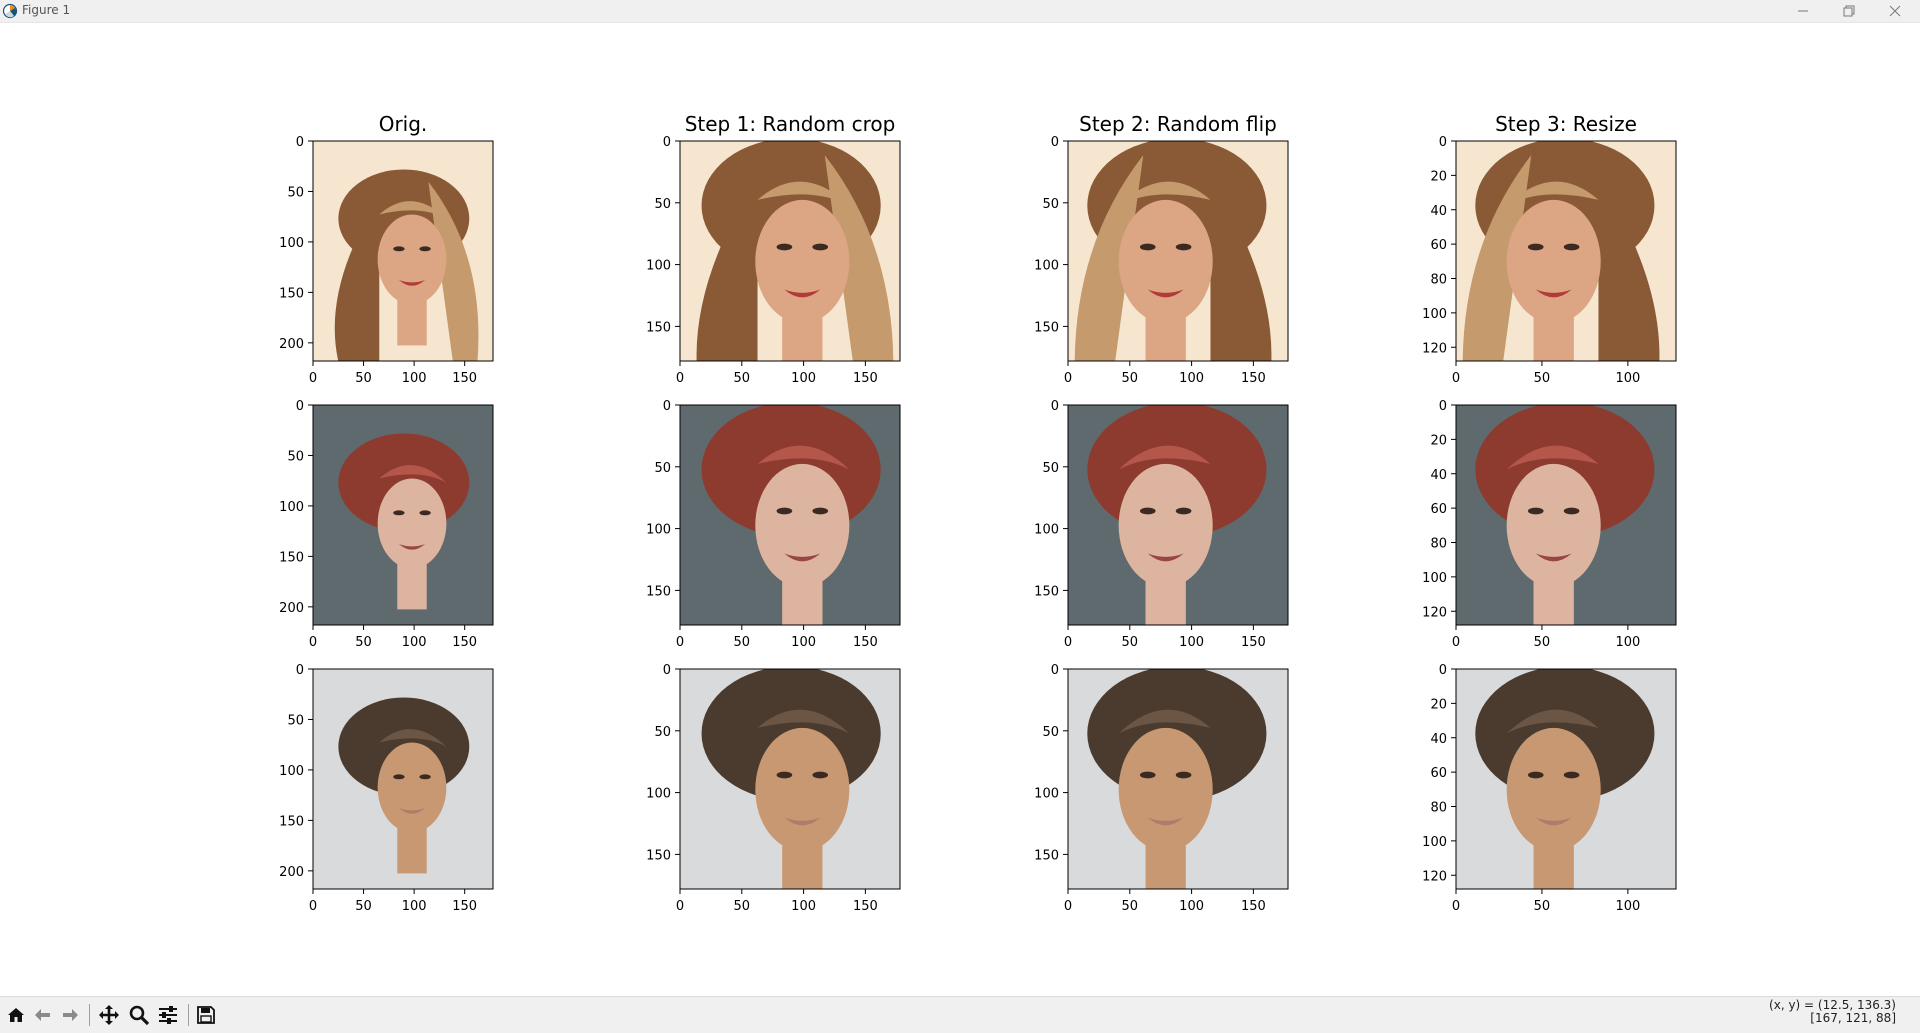 Image resolution: width=1920 pixels, height=1033 pixels. I want to click on close-button, so click(1895, 11).